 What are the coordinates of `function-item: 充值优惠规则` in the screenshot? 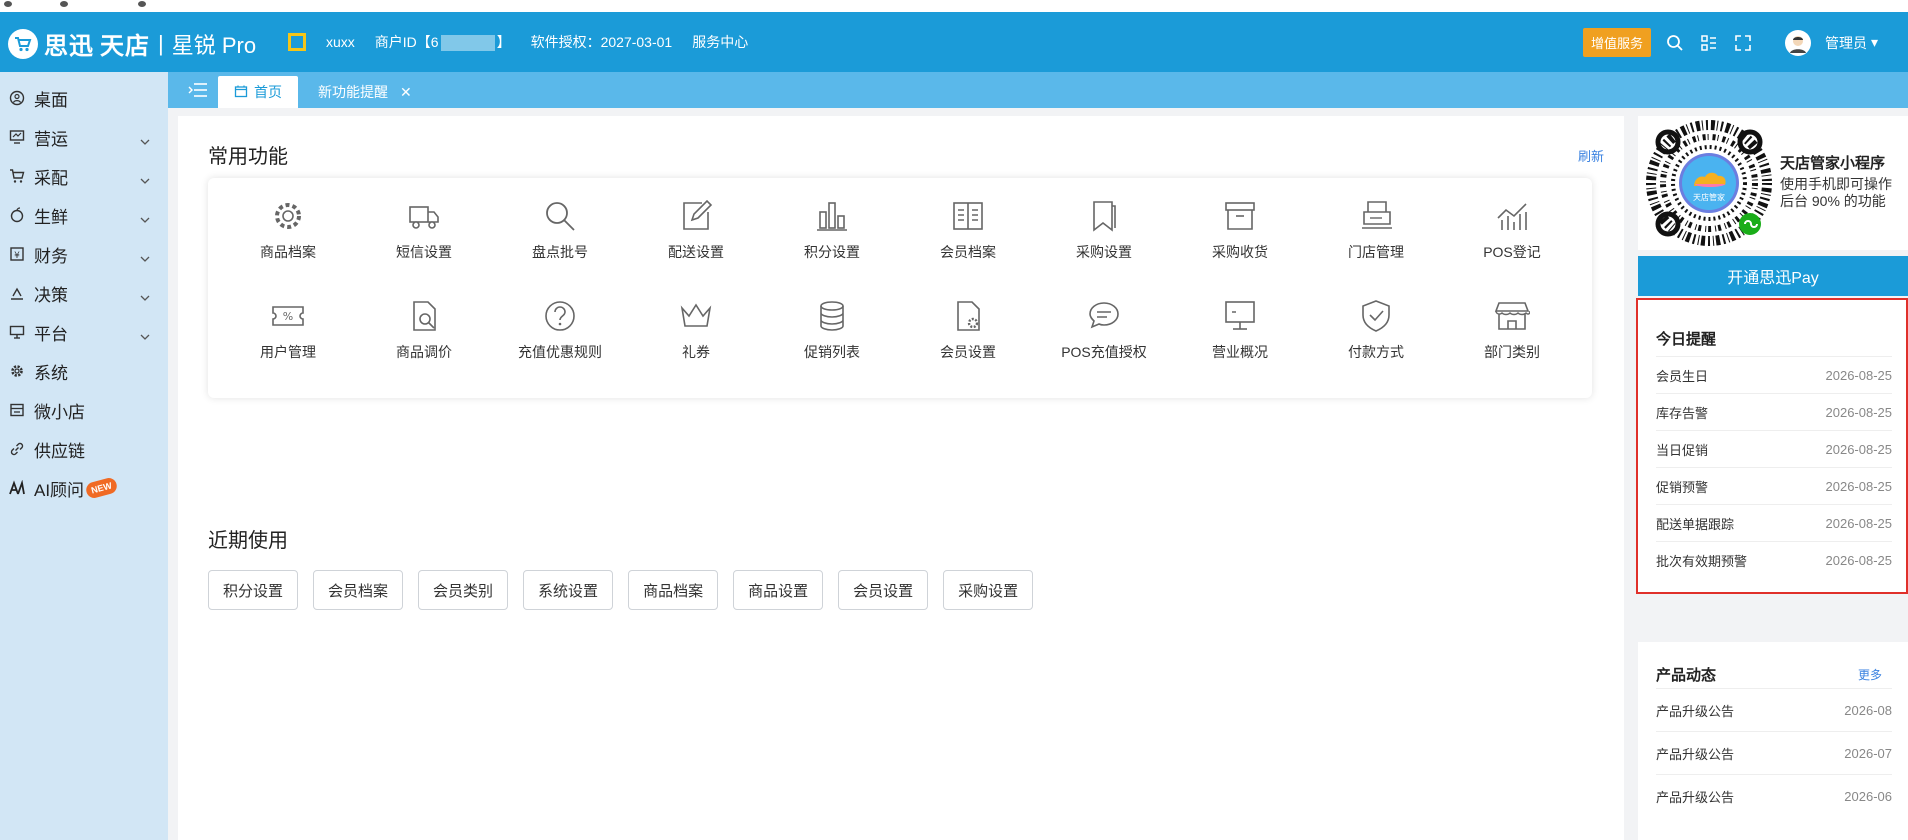 It's located at (560, 338).